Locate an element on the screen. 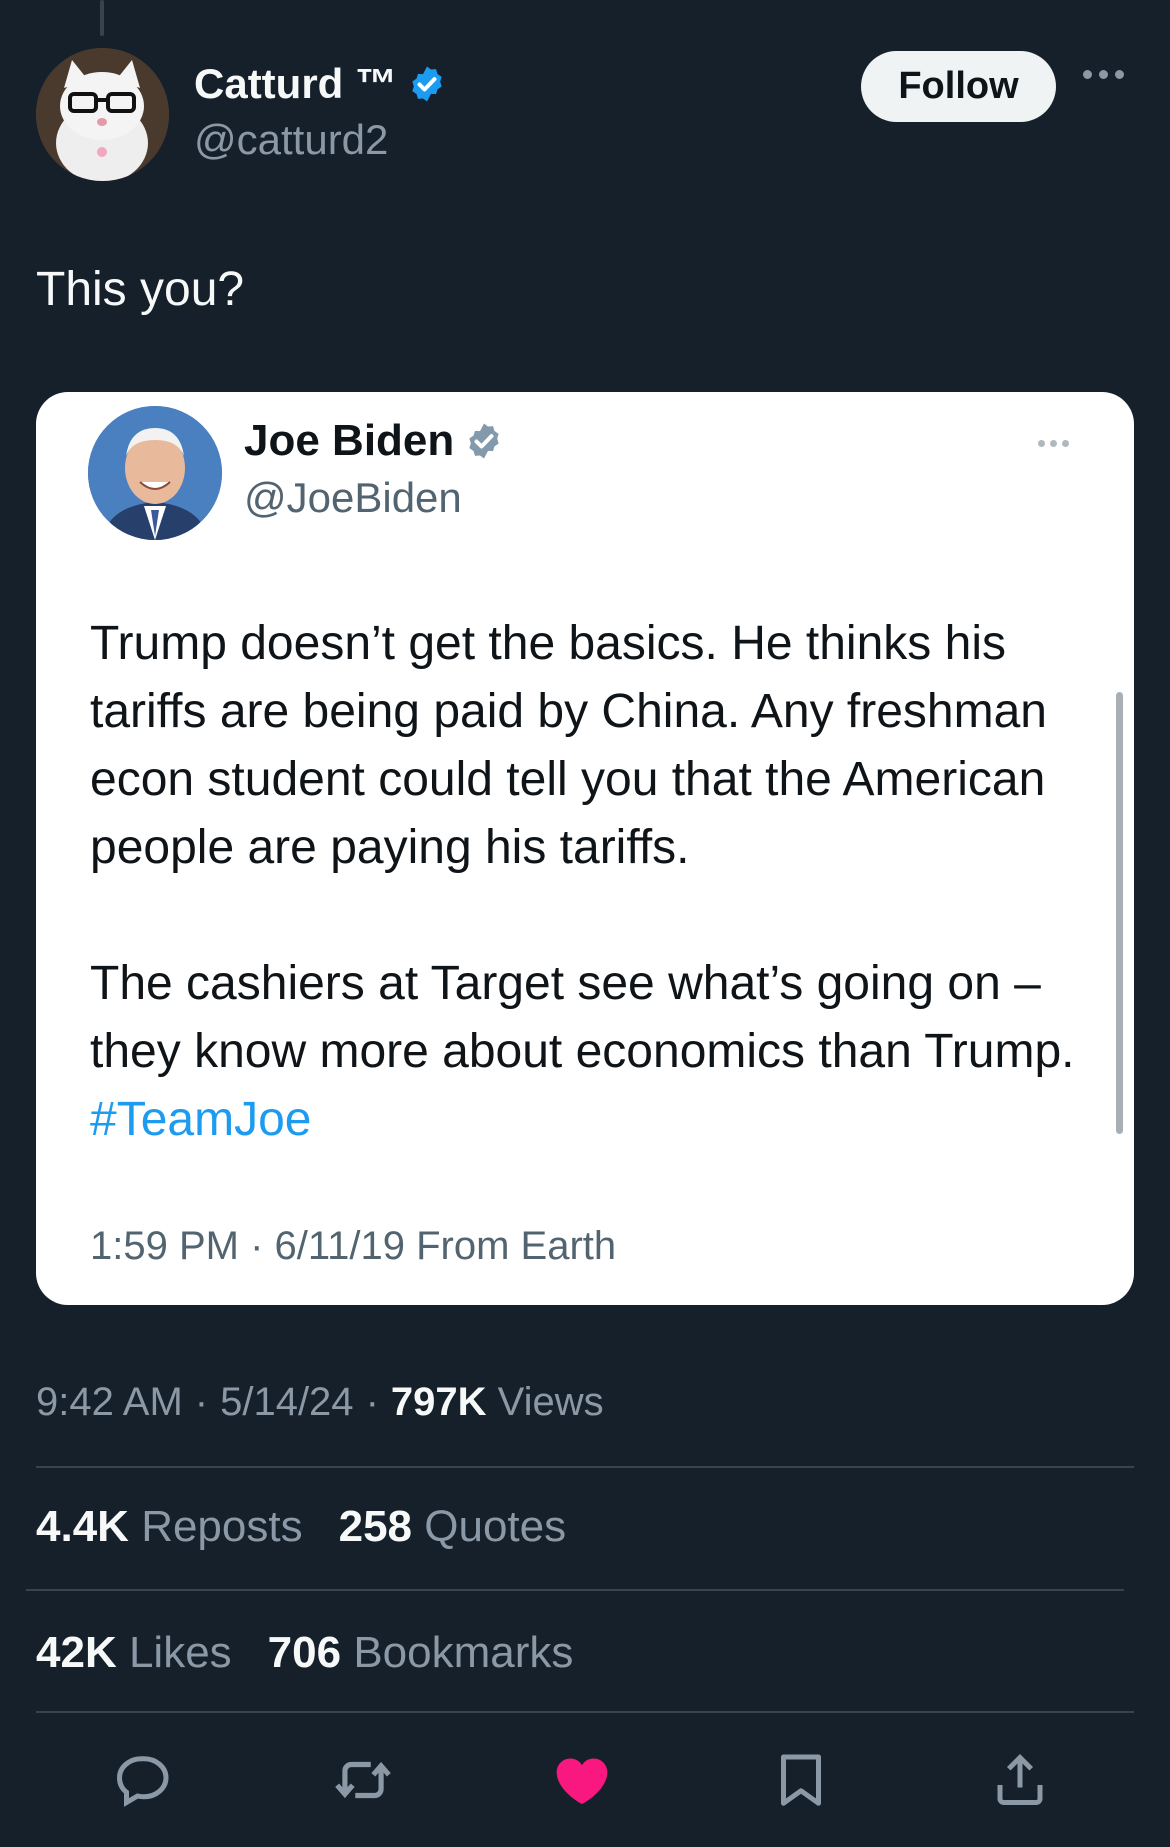 This screenshot has width=1170, height=1847. quotes-label: Quotes is located at coordinates (495, 1526).